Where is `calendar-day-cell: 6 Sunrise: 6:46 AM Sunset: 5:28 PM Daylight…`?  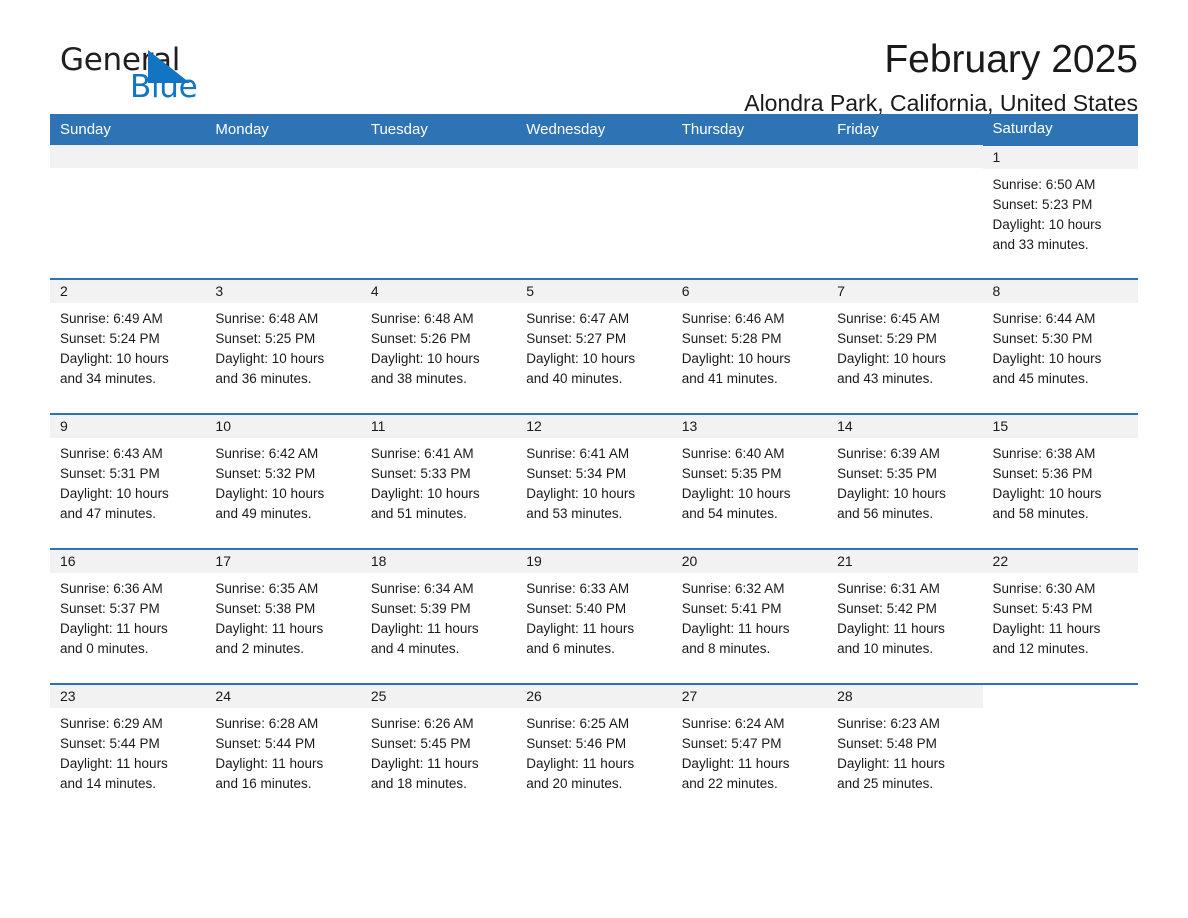 calendar-day-cell: 6 Sunrise: 6:46 AM Sunset: 5:28 PM Daylight… is located at coordinates (749, 346).